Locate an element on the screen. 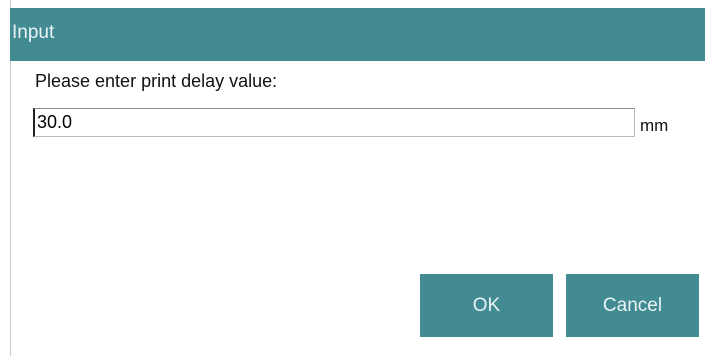  print-delay-input is located at coordinates (334, 122).